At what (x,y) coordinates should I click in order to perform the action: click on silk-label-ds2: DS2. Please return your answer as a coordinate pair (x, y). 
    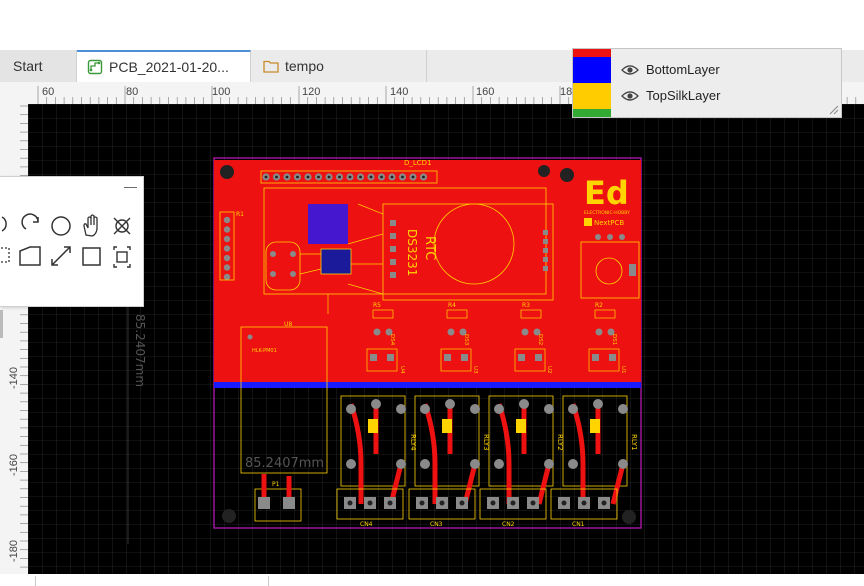
    Looking at the image, I should click on (540, 339).